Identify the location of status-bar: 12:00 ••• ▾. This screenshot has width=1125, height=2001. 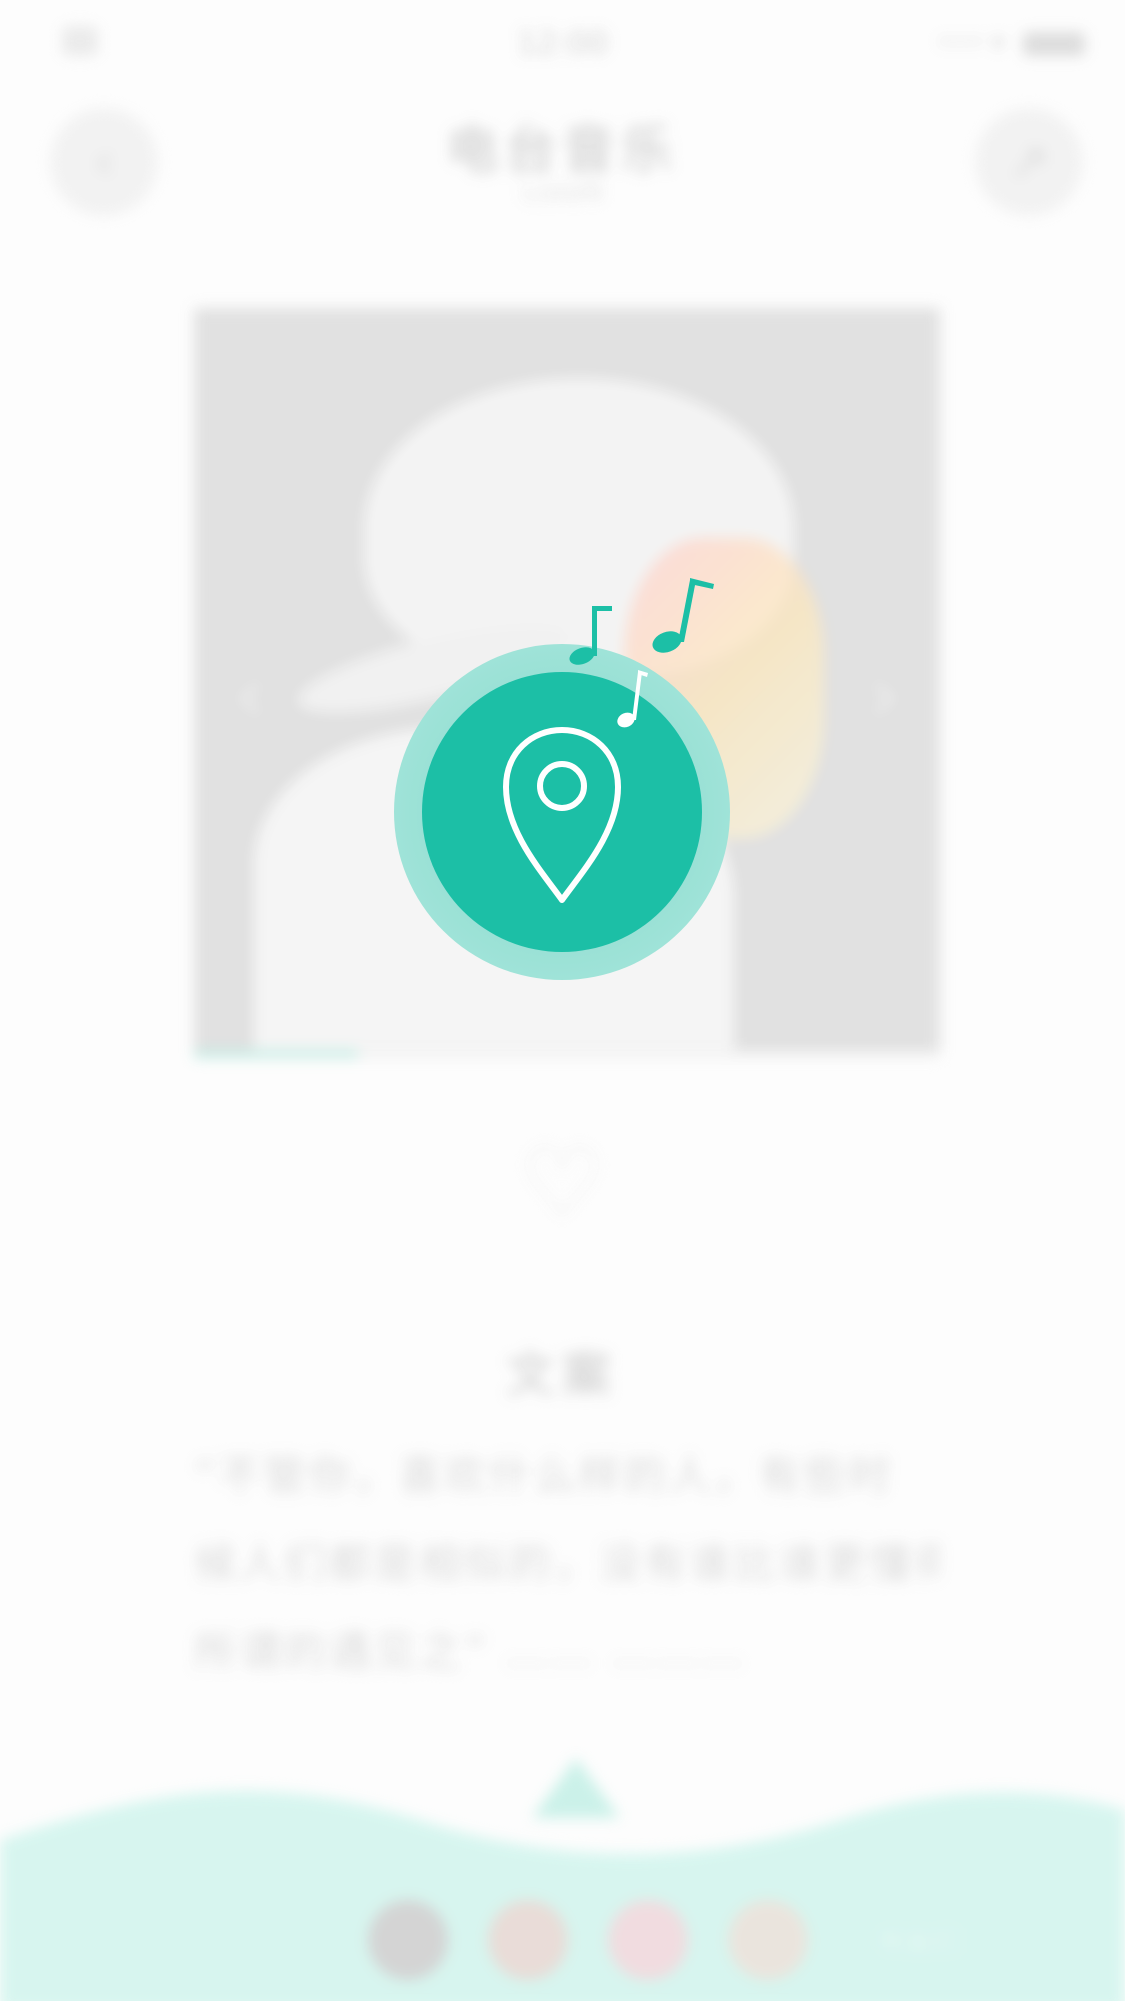
(562, 45).